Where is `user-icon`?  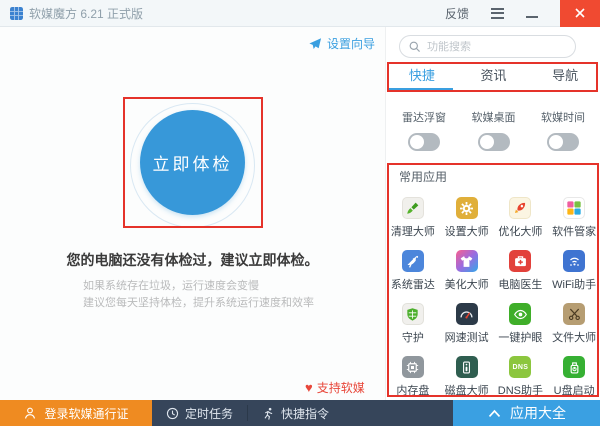 user-icon is located at coordinates (30, 413).